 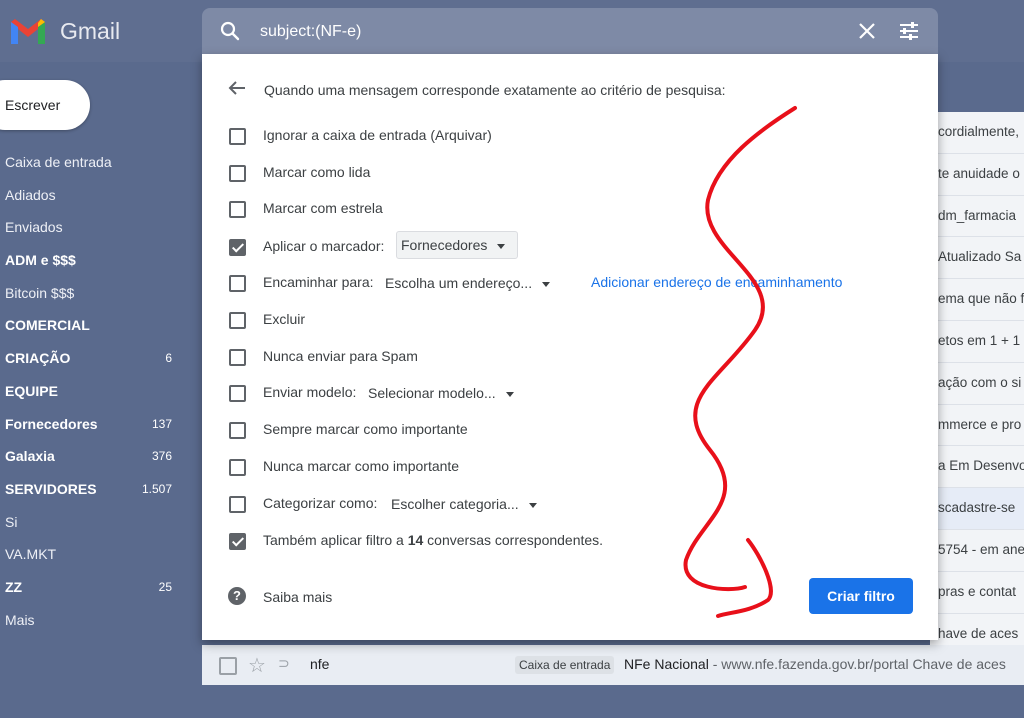 I want to click on checkbox-send-template, so click(x=237, y=393).